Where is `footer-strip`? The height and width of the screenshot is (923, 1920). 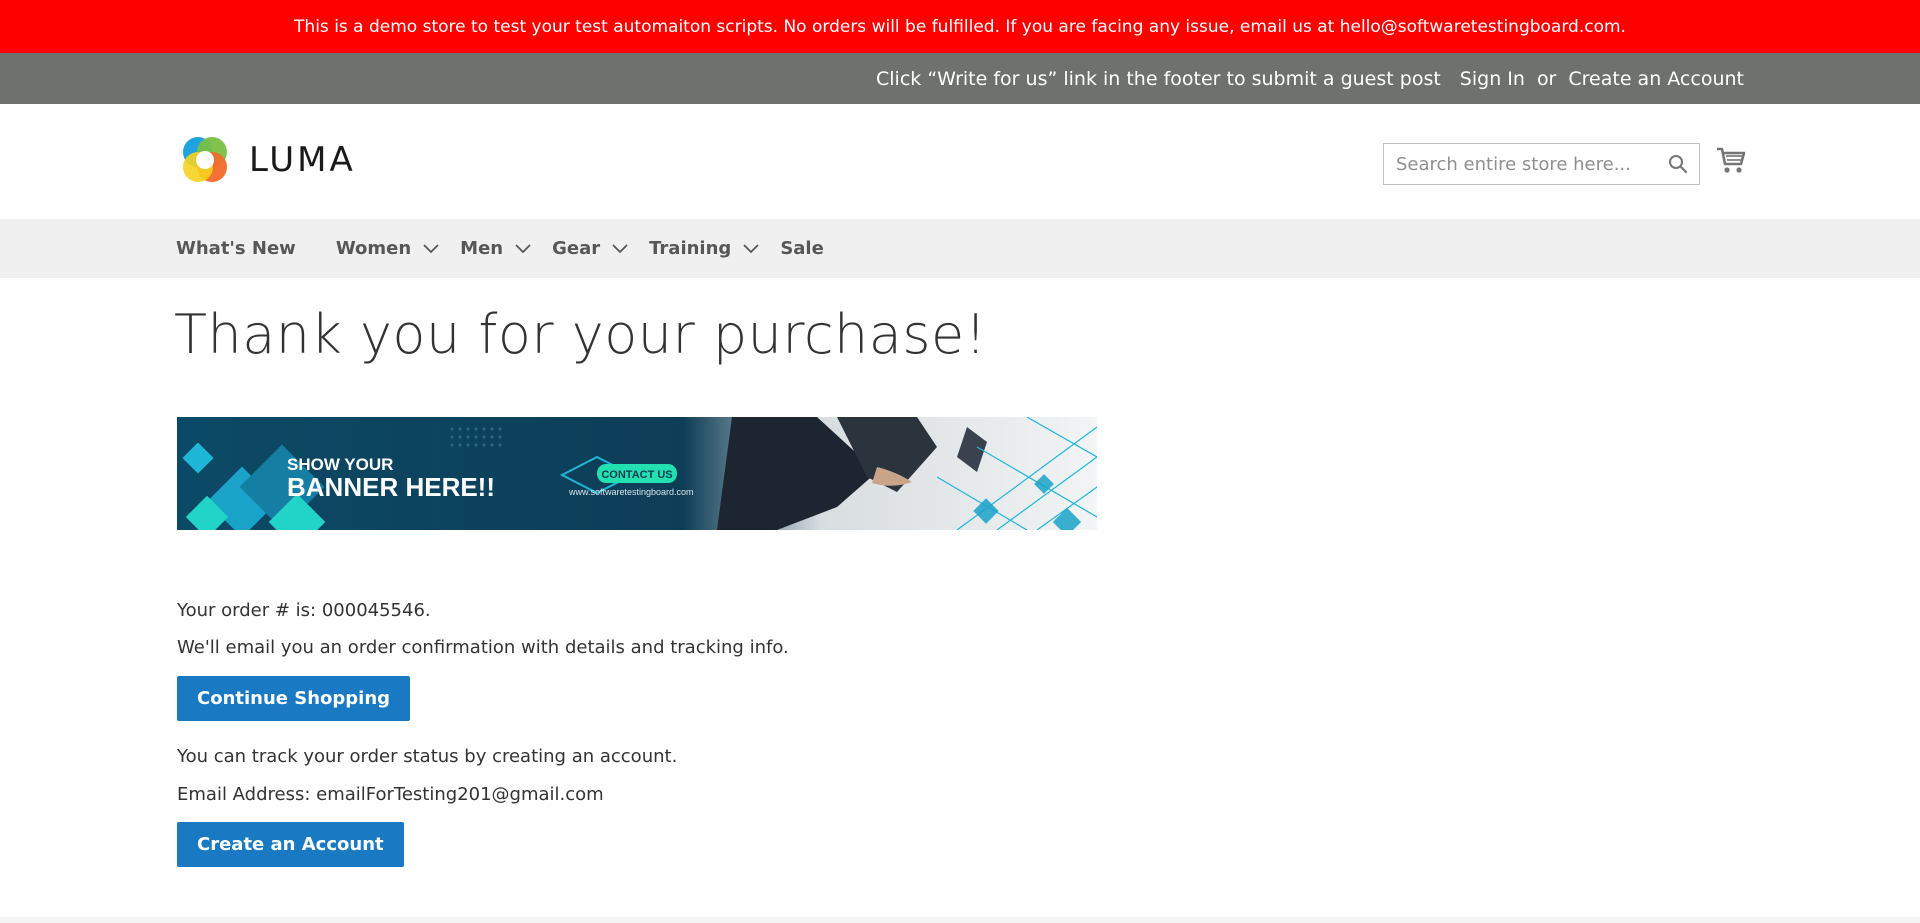 footer-strip is located at coordinates (960, 920).